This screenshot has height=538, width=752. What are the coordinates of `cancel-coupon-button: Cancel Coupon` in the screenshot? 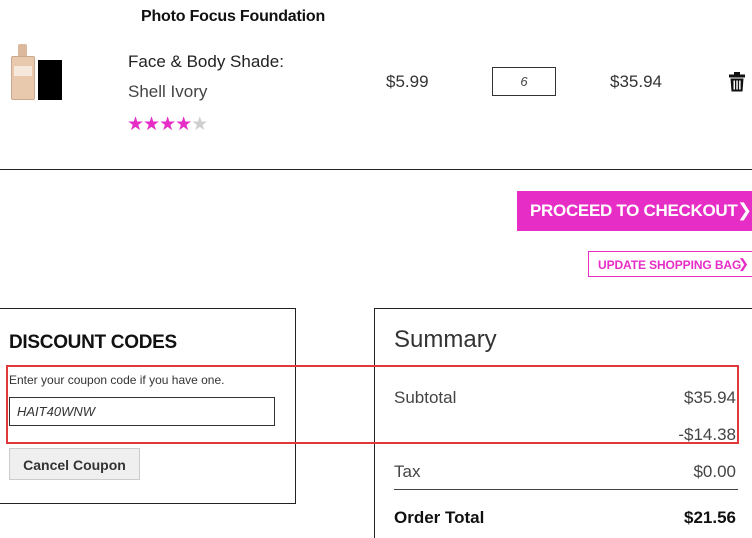 It's located at (74, 464).